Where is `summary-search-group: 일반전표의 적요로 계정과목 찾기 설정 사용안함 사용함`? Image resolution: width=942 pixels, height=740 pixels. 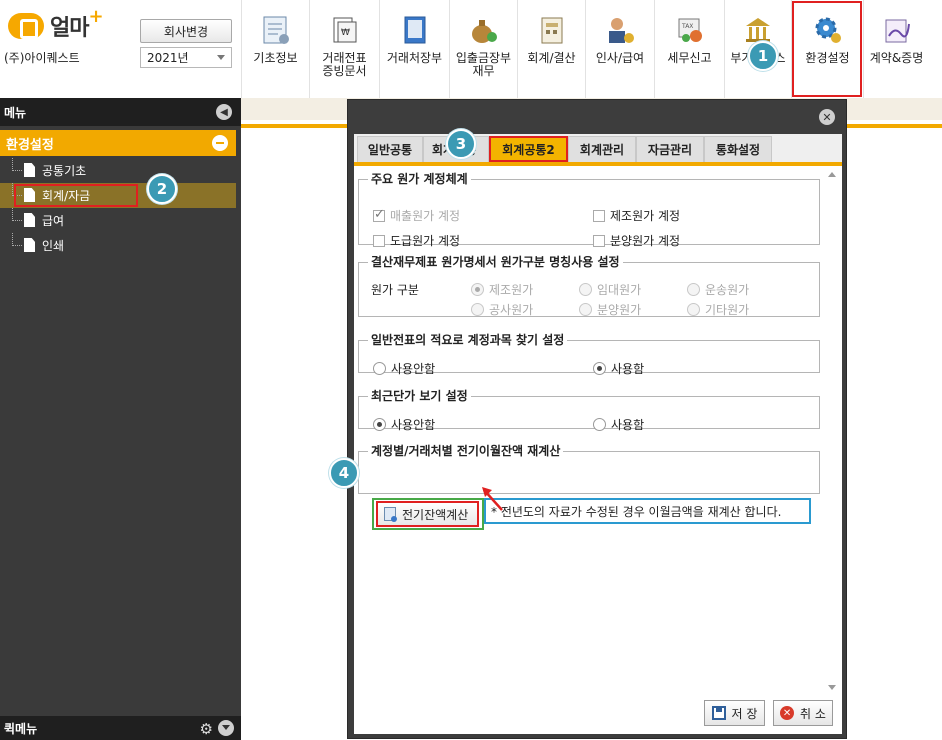 summary-search-group: 일반전표의 적요로 계정과목 찾기 설정 사용안함 사용함 is located at coordinates (589, 354).